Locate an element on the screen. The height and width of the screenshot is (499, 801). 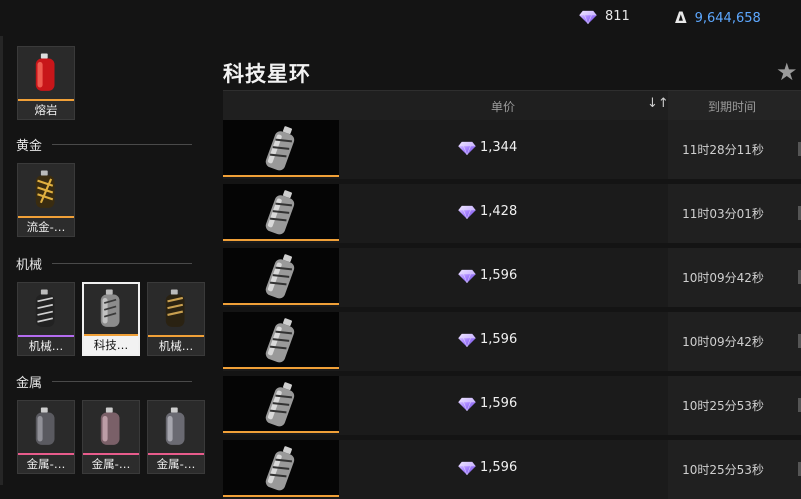
category-gold: 黄金 is located at coordinates (104, 144).